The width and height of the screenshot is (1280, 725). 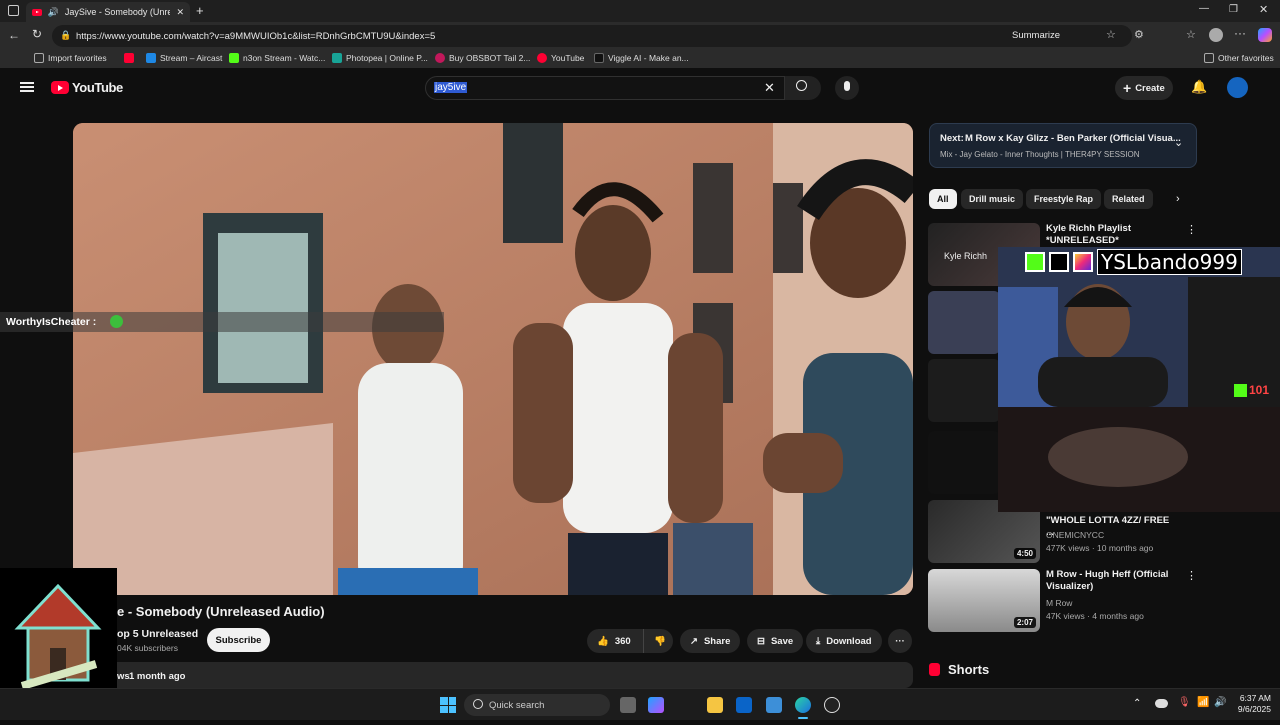 What do you see at coordinates (1137, 703) in the screenshot?
I see `tray-overflow-icon: ⌃` at bounding box center [1137, 703].